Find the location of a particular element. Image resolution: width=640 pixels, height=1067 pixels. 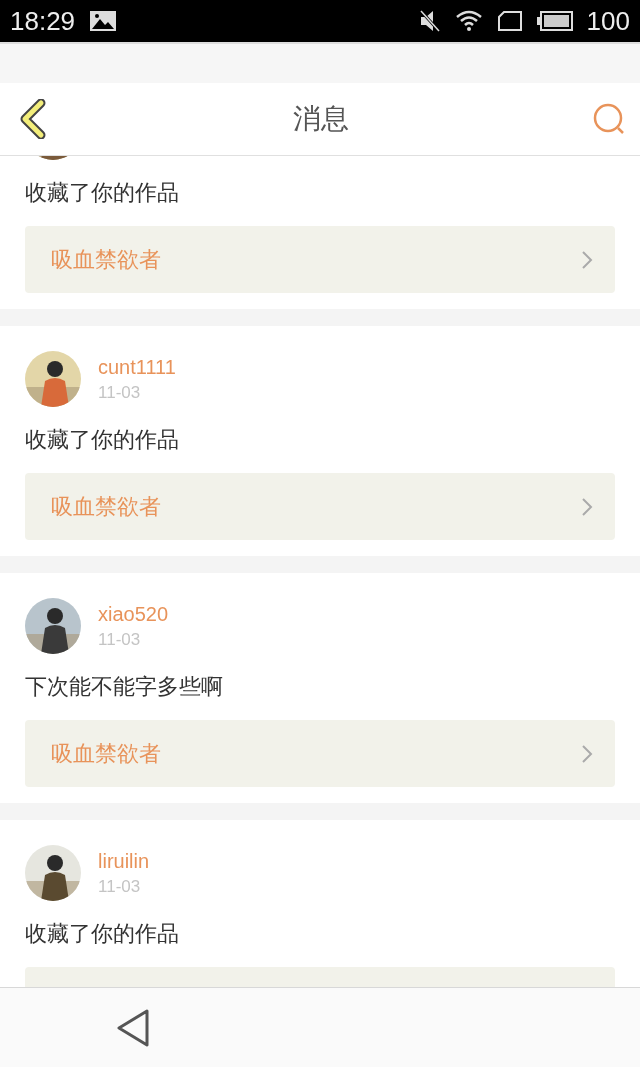

user-name: xiao520 is located at coordinates (133, 614).